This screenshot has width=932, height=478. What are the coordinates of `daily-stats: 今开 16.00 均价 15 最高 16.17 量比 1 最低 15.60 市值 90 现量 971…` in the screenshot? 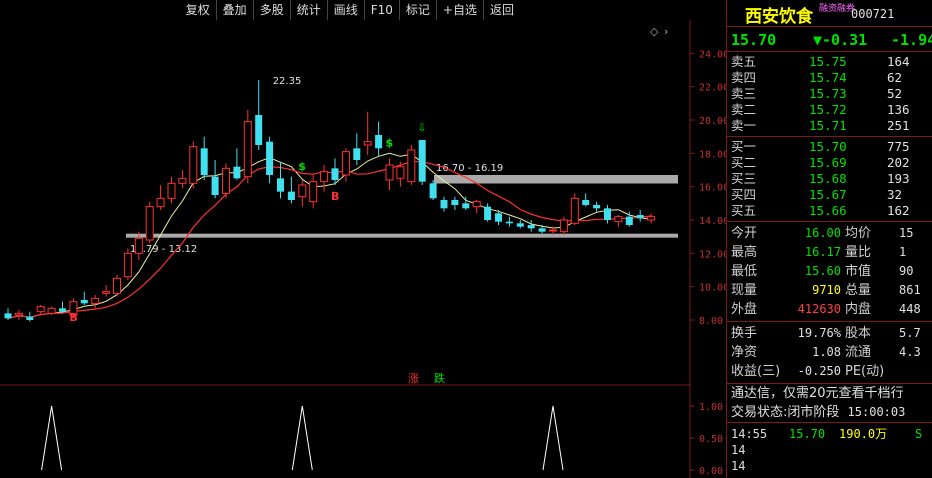 It's located at (829, 272).